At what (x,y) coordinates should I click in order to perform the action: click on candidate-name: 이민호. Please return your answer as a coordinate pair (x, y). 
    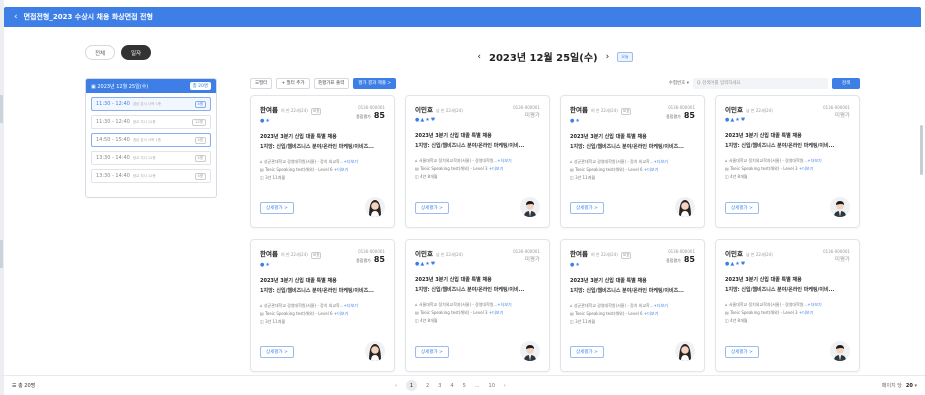
    Looking at the image, I should click on (734, 110).